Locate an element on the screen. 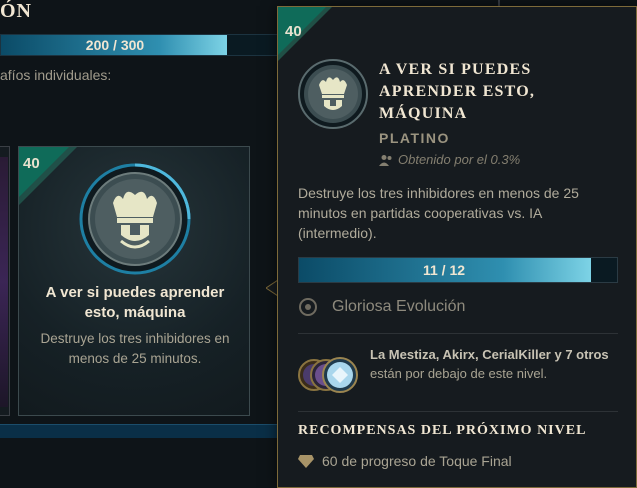  tier-label: PLATINO is located at coordinates (414, 138).